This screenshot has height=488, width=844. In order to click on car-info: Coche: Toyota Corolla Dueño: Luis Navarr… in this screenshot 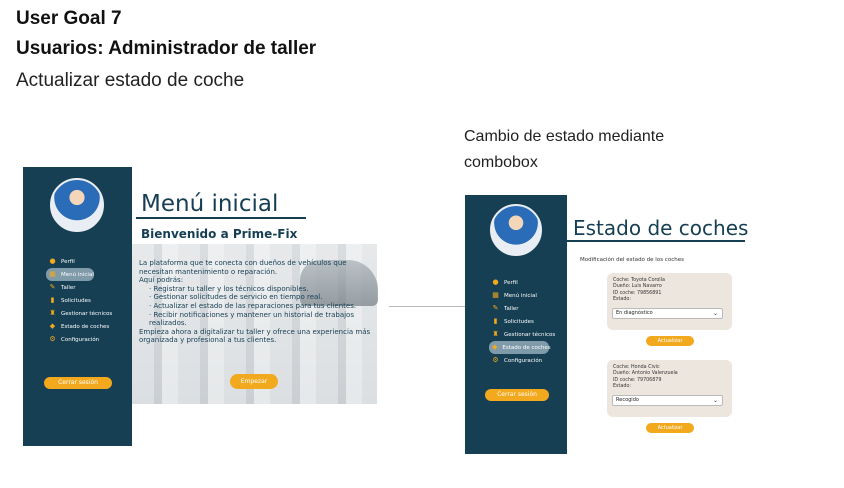, I will do `click(639, 290)`.